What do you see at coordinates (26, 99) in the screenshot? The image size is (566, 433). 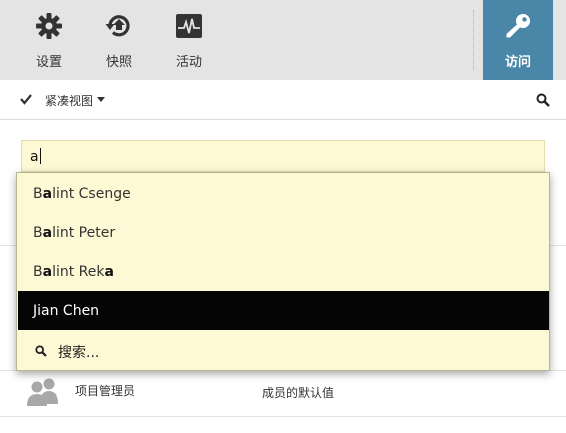 I see `check-icon` at bounding box center [26, 99].